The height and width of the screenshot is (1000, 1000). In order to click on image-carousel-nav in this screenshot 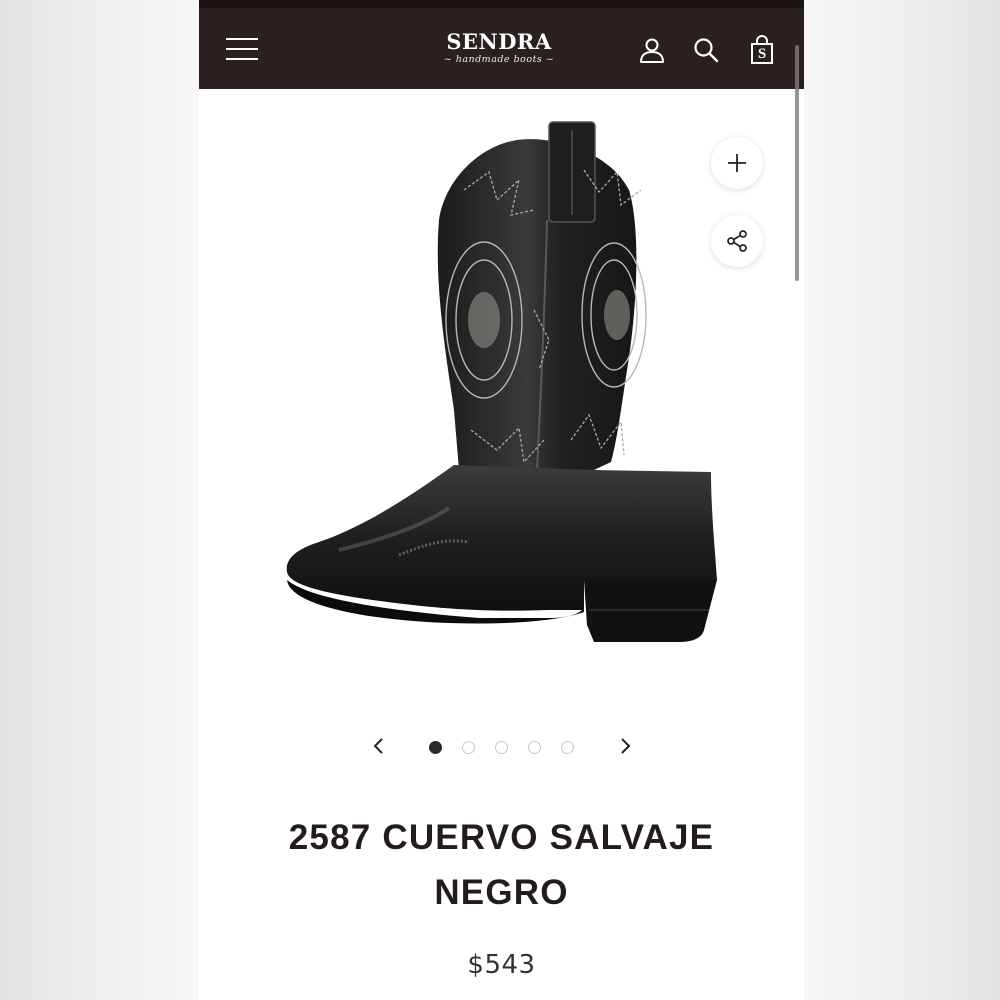, I will do `click(501, 747)`.